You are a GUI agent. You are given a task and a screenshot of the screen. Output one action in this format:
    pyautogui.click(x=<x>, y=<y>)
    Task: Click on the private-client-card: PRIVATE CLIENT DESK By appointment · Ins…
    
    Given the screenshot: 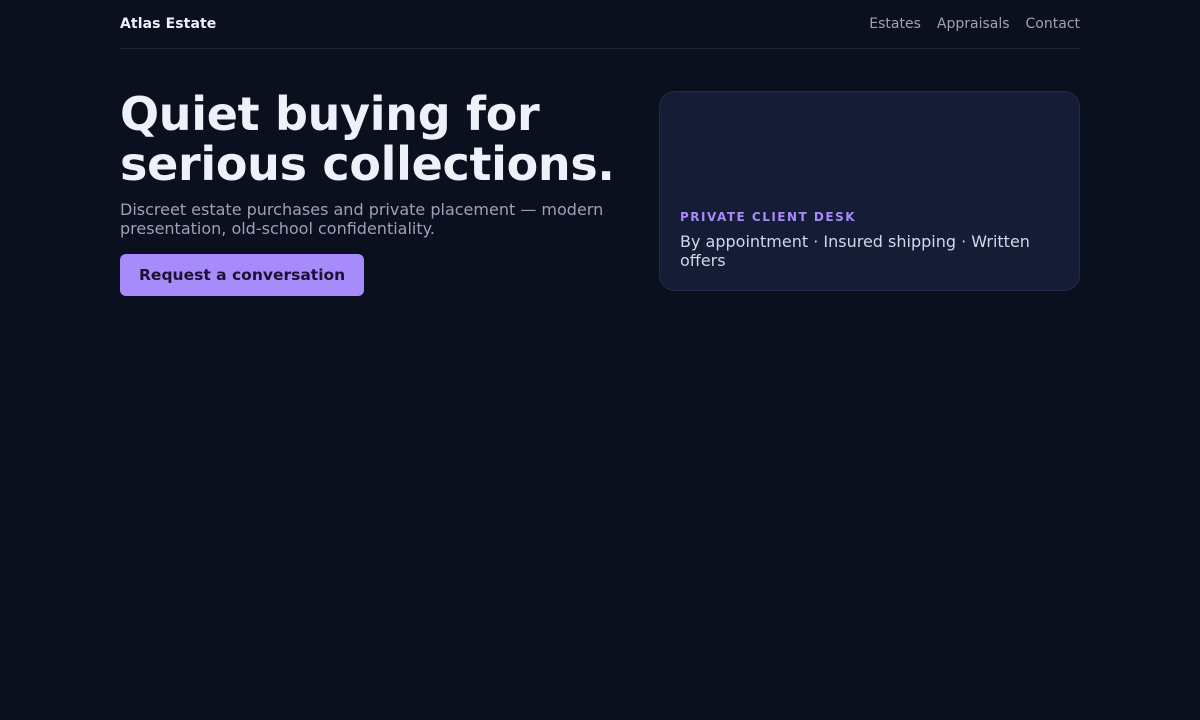 What is the action you would take?
    pyautogui.click(x=869, y=191)
    